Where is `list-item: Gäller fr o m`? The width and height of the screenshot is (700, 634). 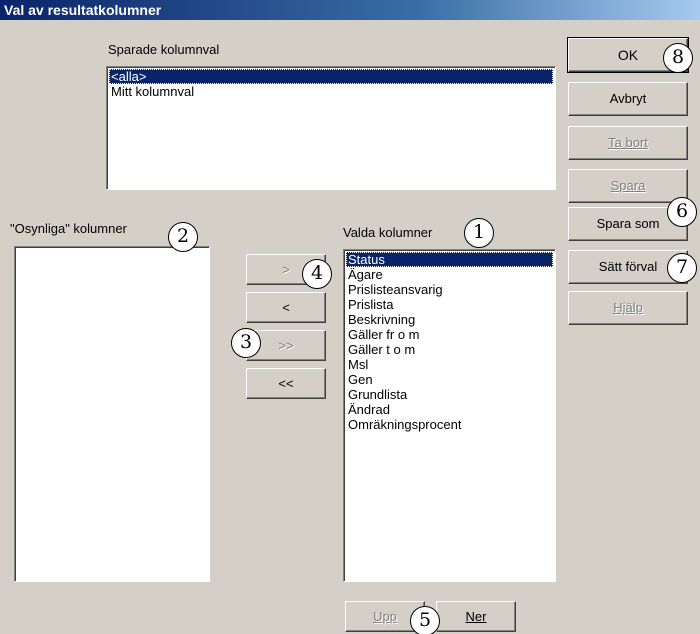
list-item: Gäller fr o m is located at coordinates (449, 334).